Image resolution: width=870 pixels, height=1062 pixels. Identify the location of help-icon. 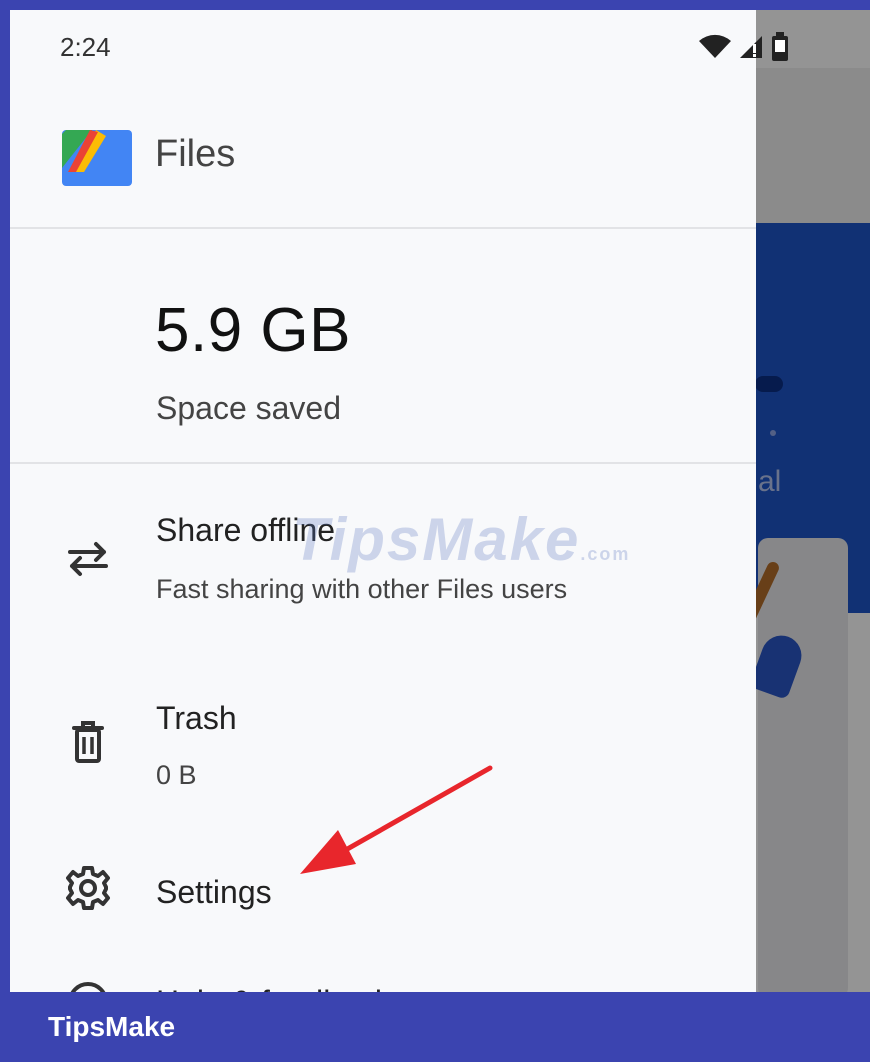
(88, 981).